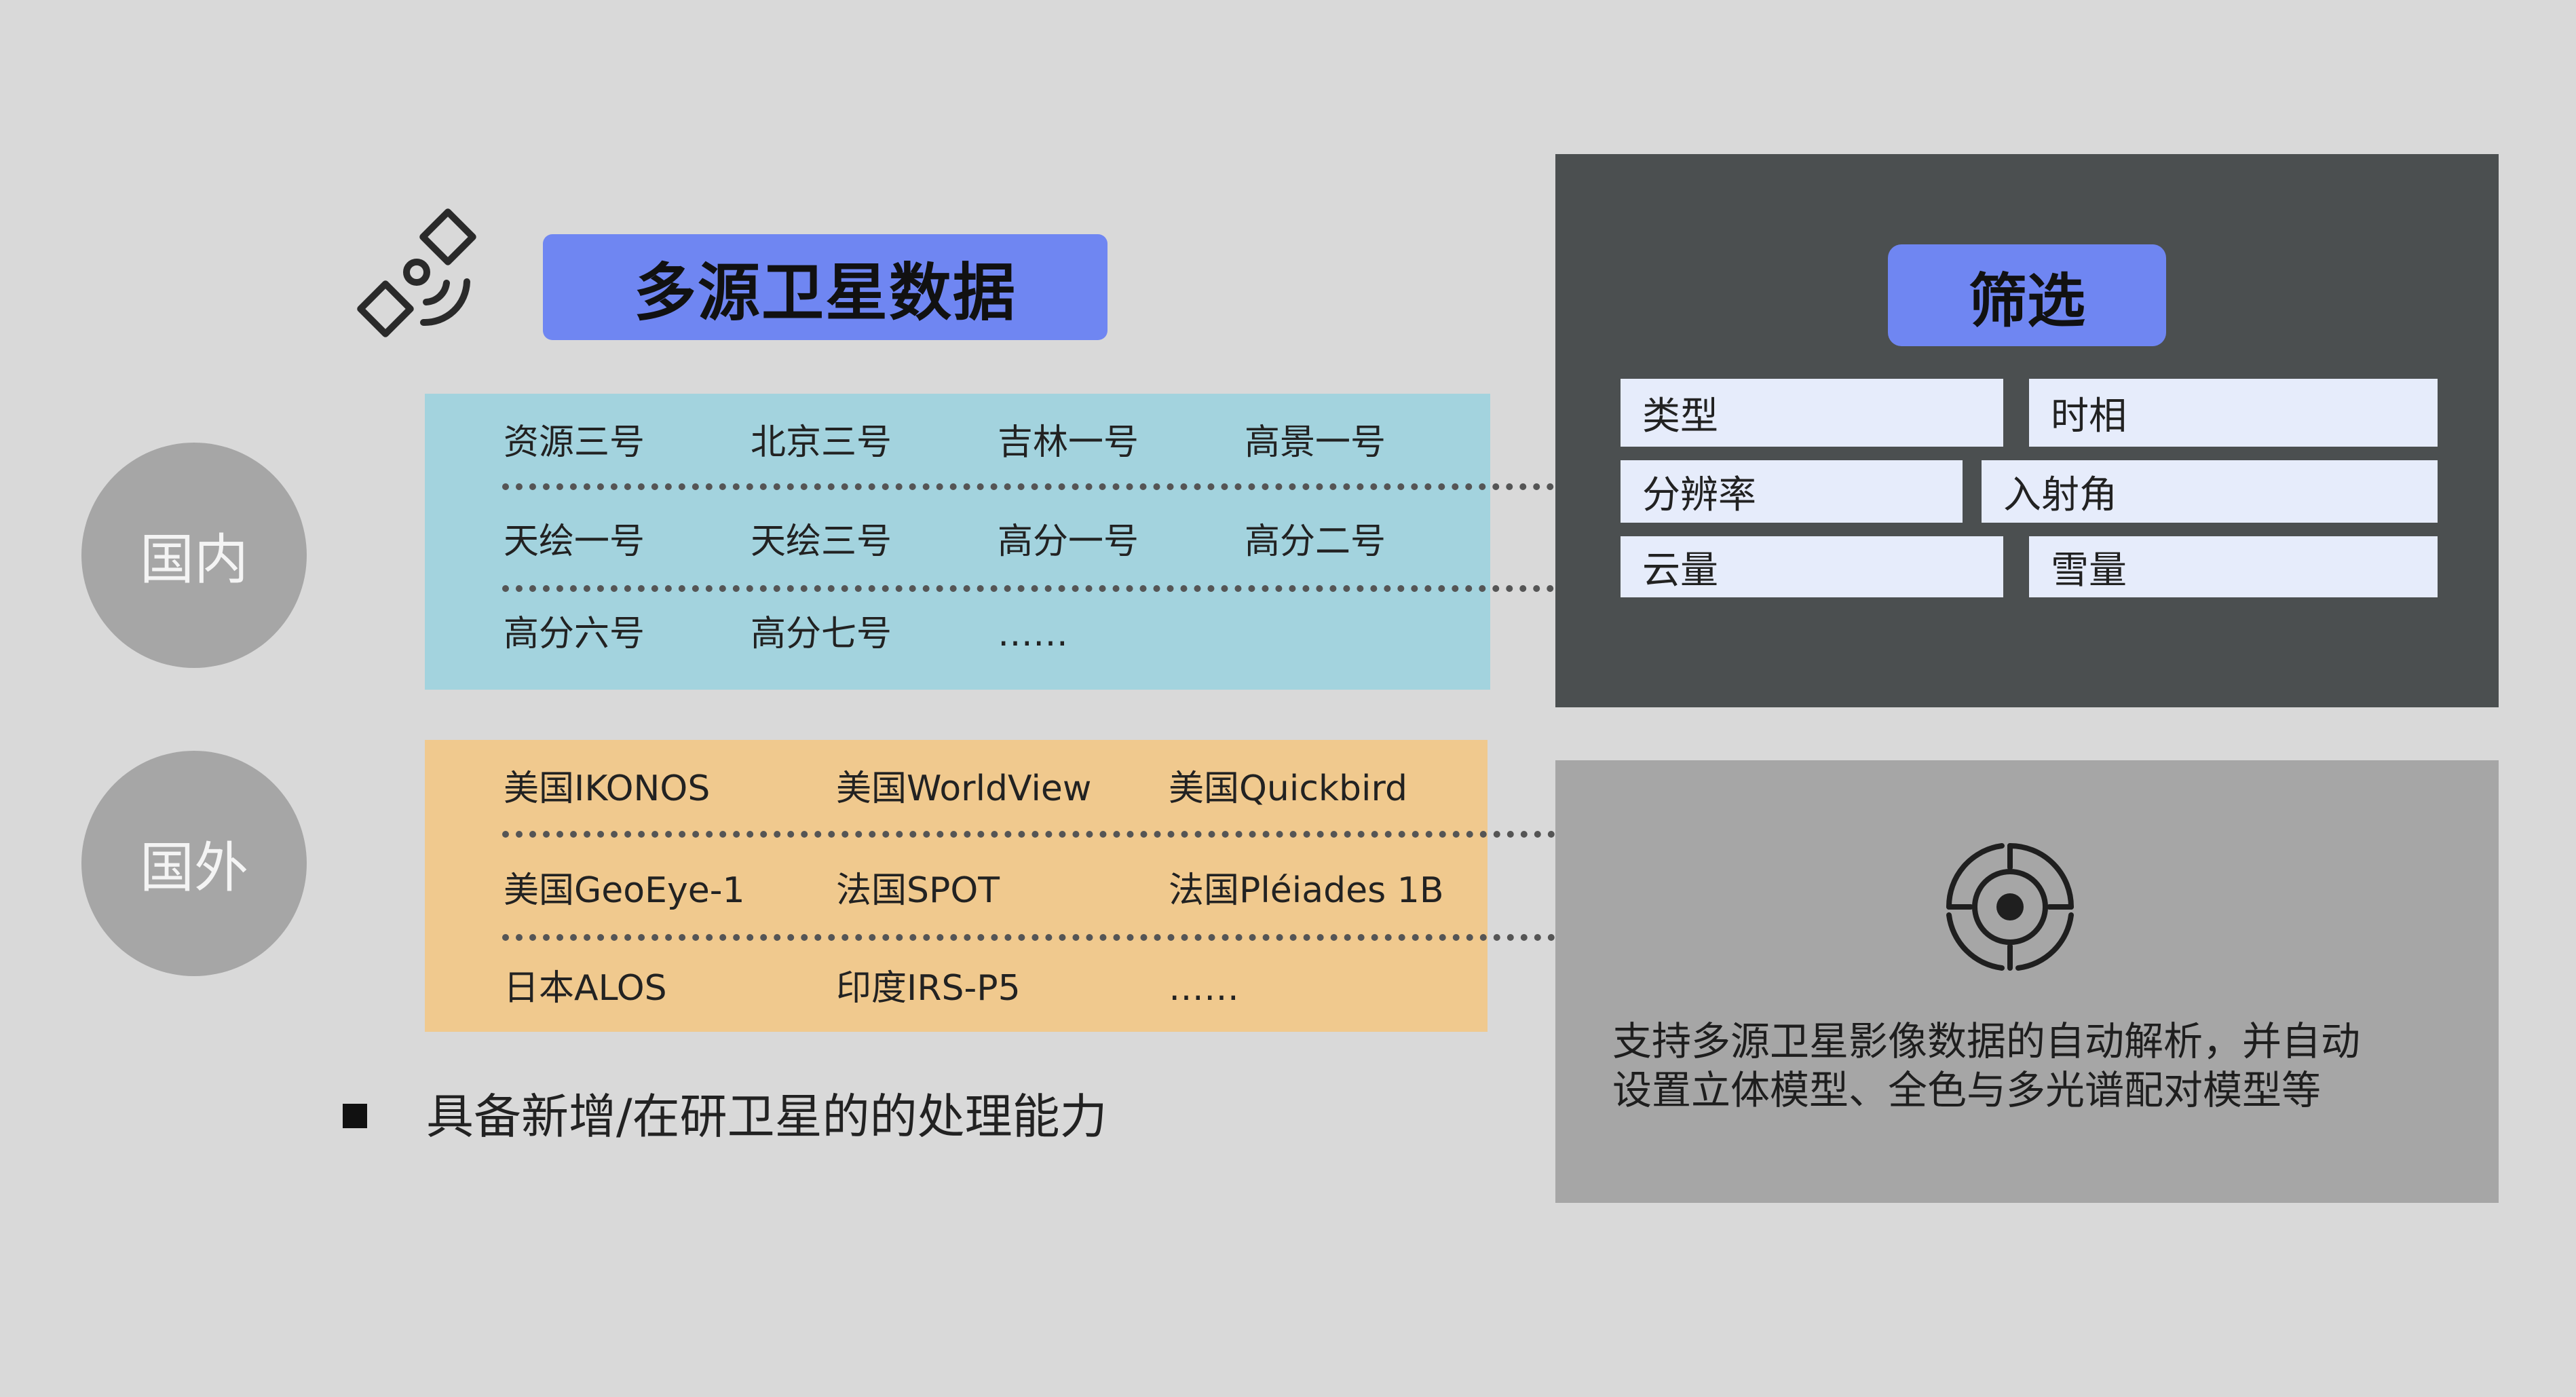 This screenshot has width=2576, height=1397. I want to click on satellite-item: 高景一号, so click(1315, 442).